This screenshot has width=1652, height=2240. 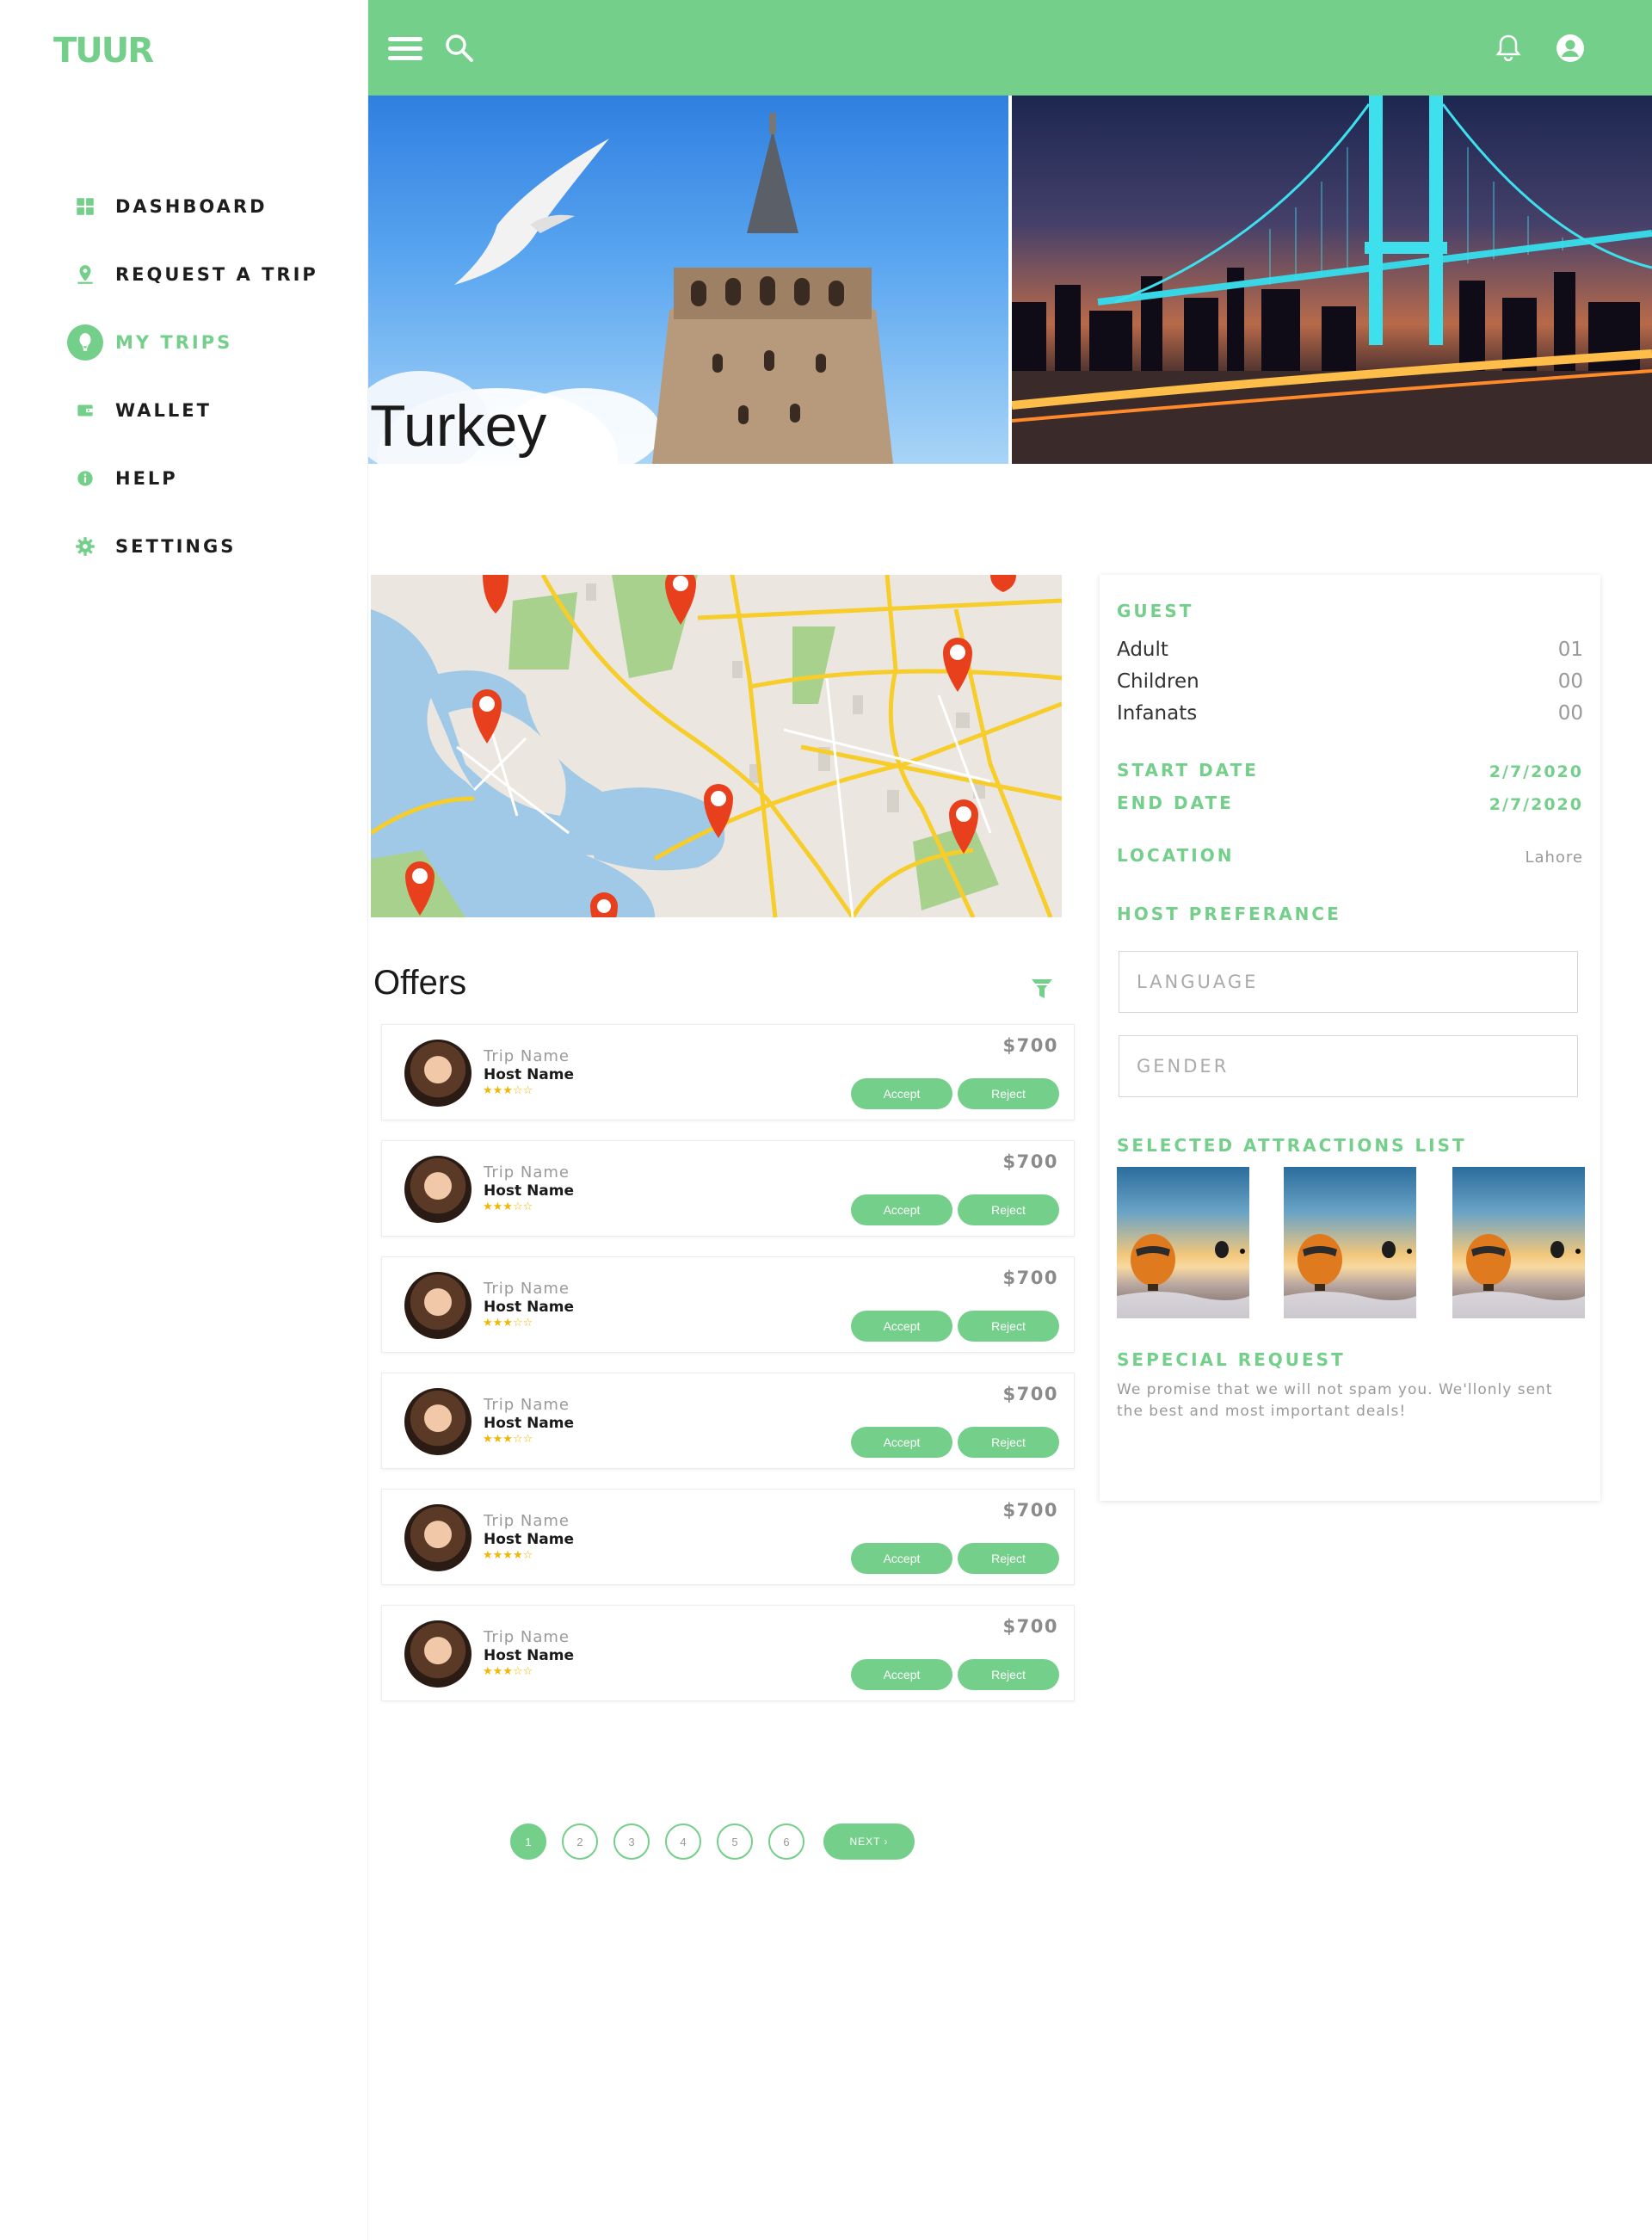 What do you see at coordinates (869, 1841) in the screenshot?
I see `next-page-button: NEXT ›` at bounding box center [869, 1841].